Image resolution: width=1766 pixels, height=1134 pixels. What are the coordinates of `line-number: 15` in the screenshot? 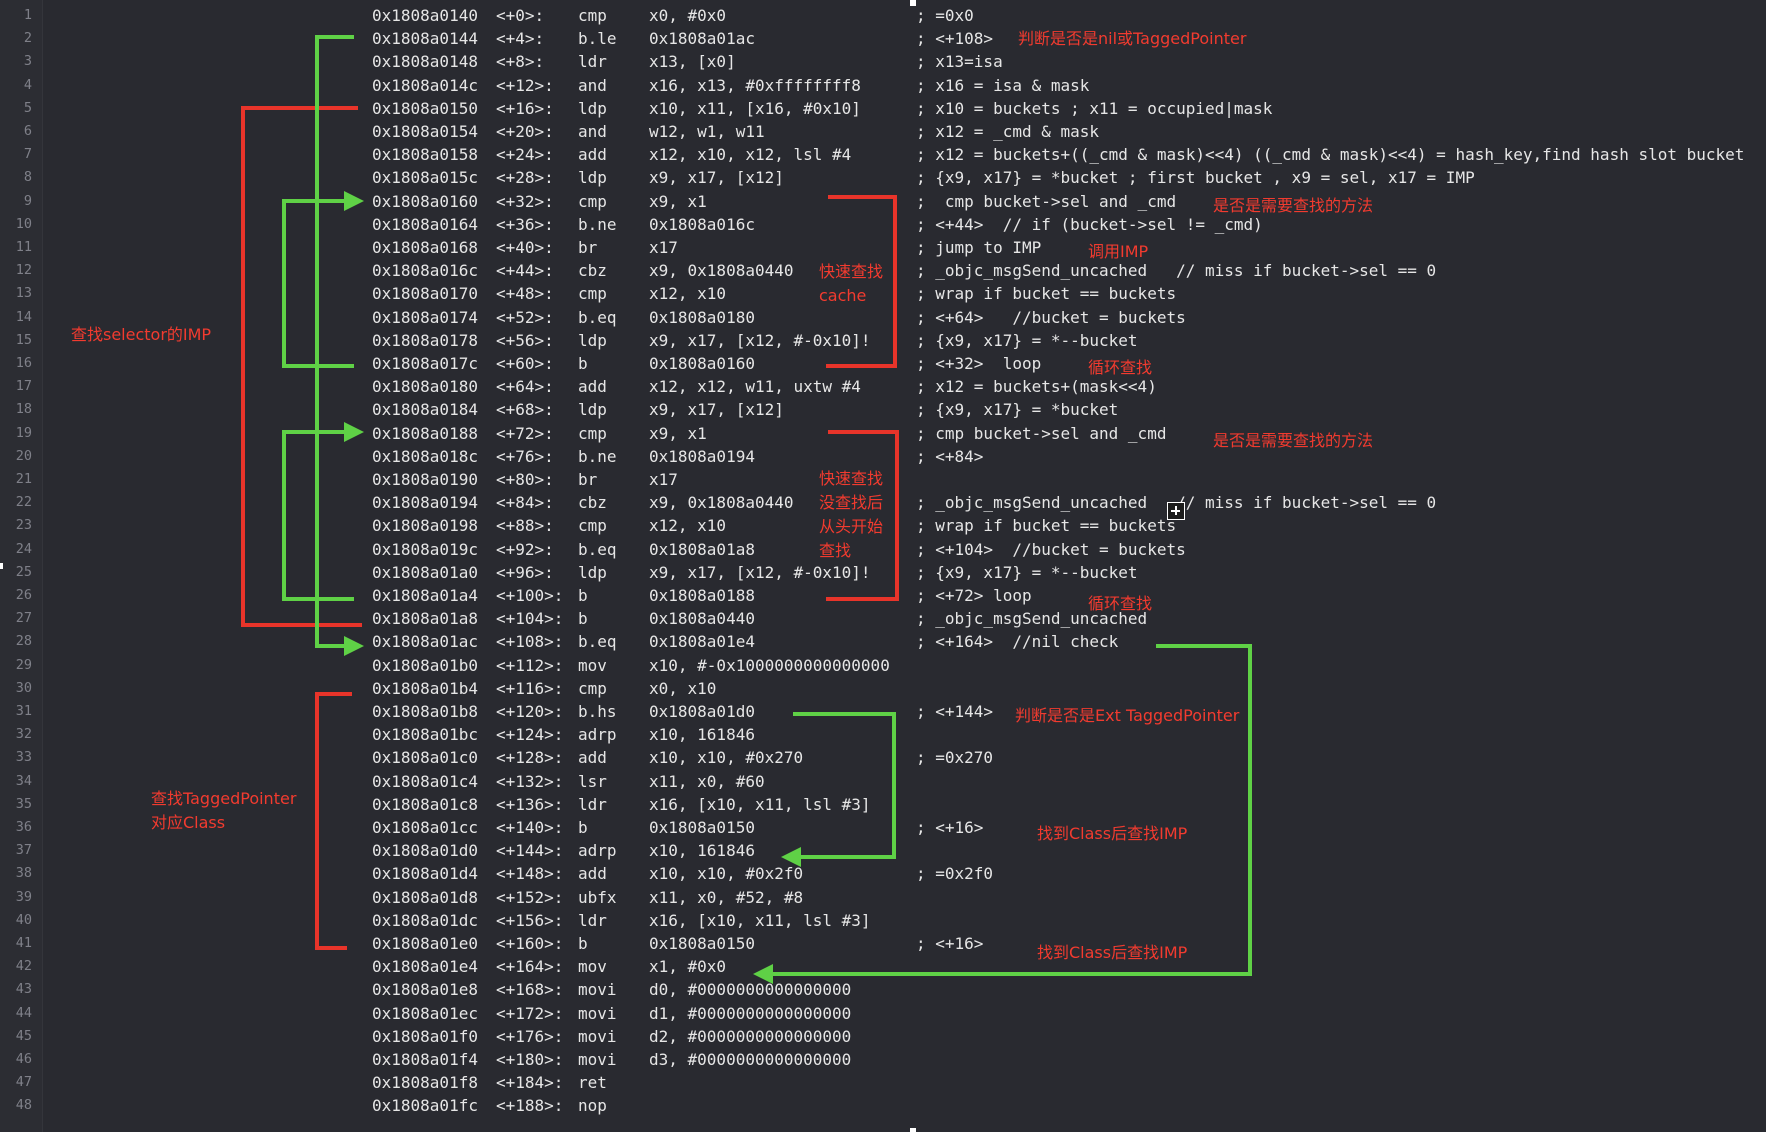 It's located at (23, 339).